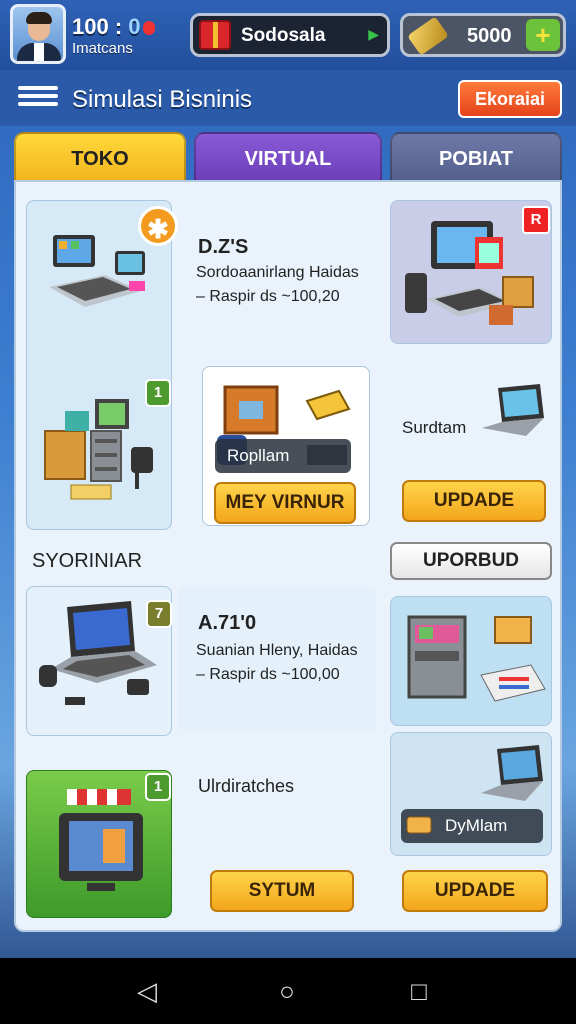  What do you see at coordinates (215, 35) in the screenshot?
I see `gift-box-icon` at bounding box center [215, 35].